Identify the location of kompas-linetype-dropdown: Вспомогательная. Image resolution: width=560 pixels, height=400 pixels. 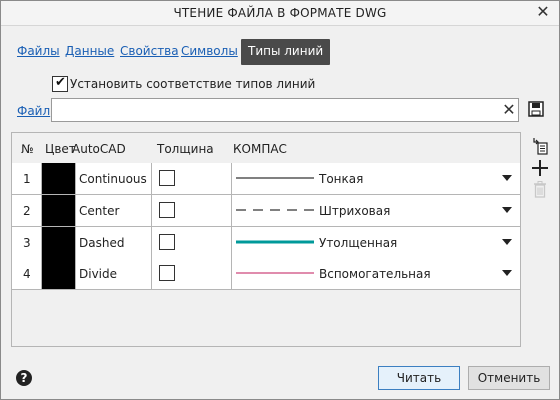
(376, 273).